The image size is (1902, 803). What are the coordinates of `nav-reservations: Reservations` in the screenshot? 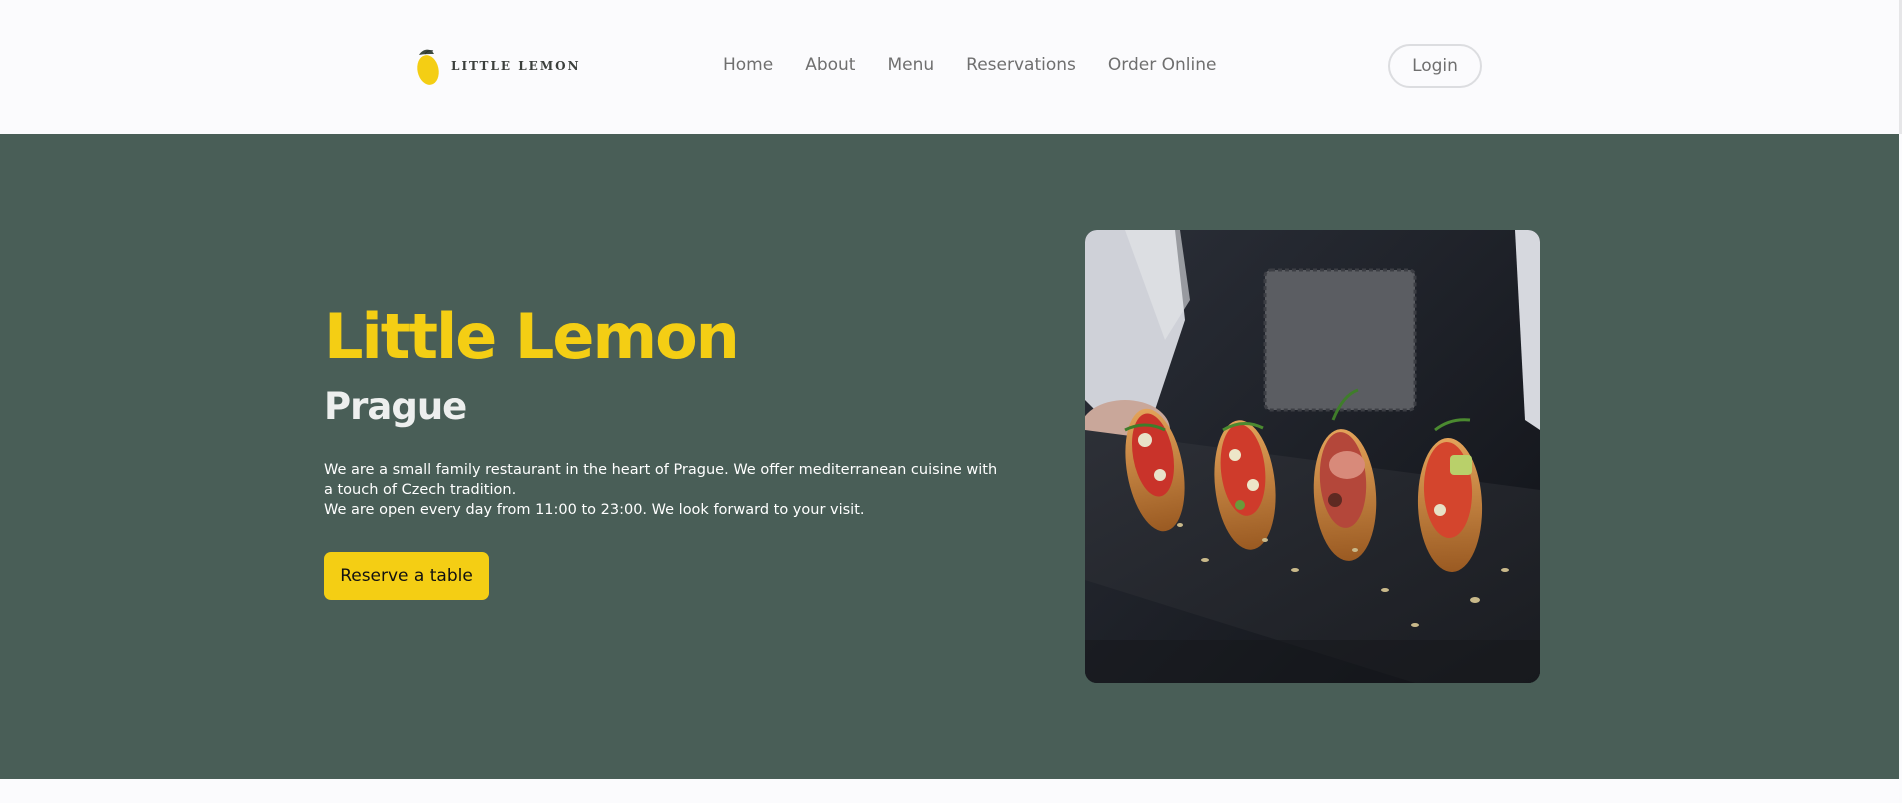 It's located at (1021, 65).